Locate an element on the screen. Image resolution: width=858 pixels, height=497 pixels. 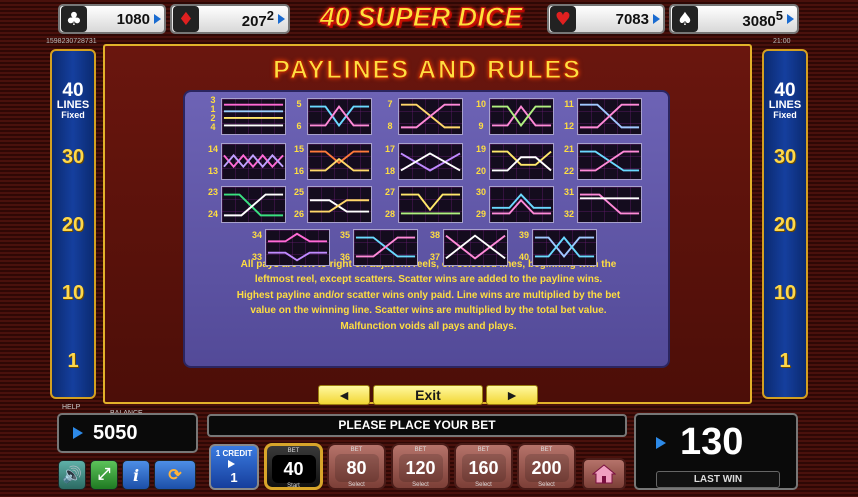
payline-number: 7 is located at coordinates (390, 104).